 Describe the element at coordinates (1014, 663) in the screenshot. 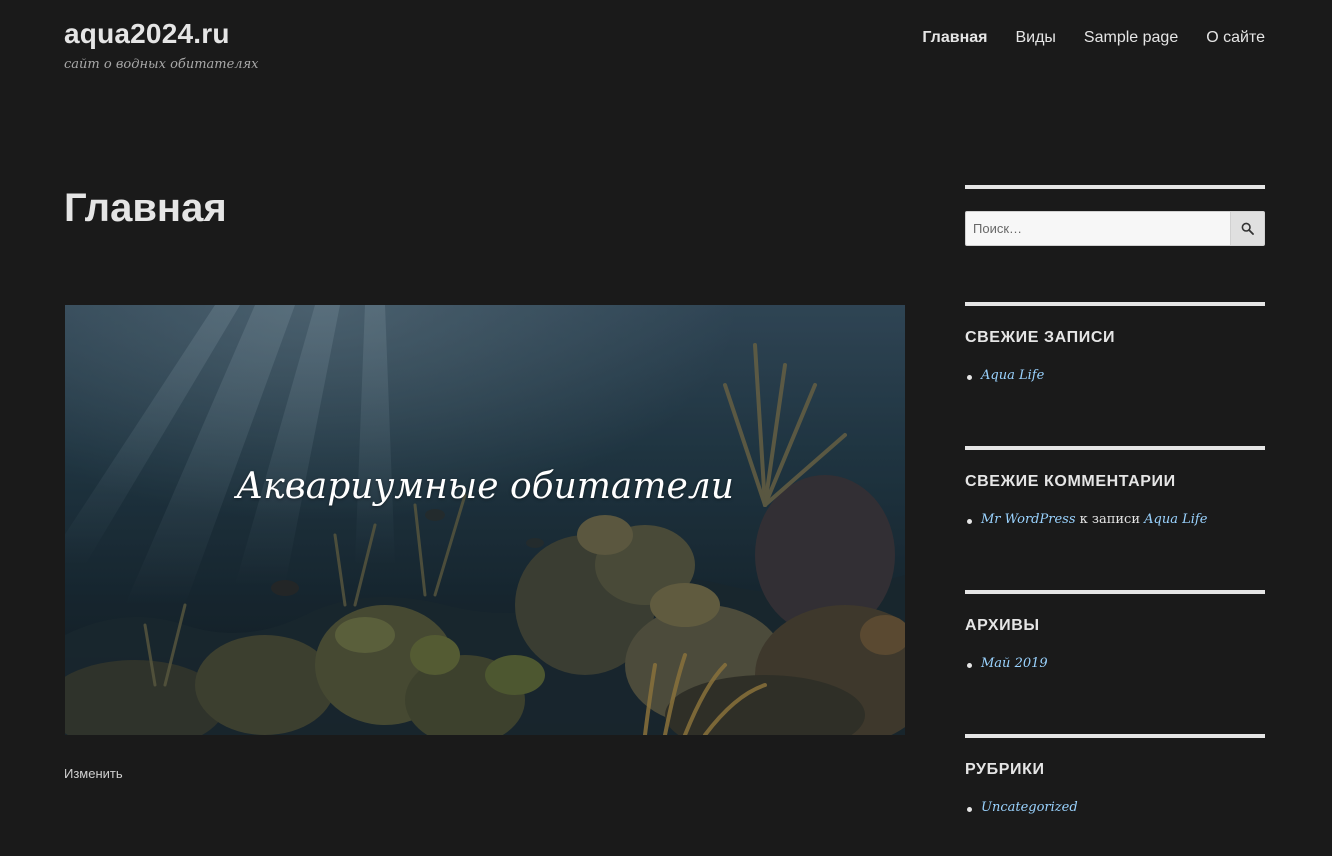

I see `archive-link: Май 2019` at that location.